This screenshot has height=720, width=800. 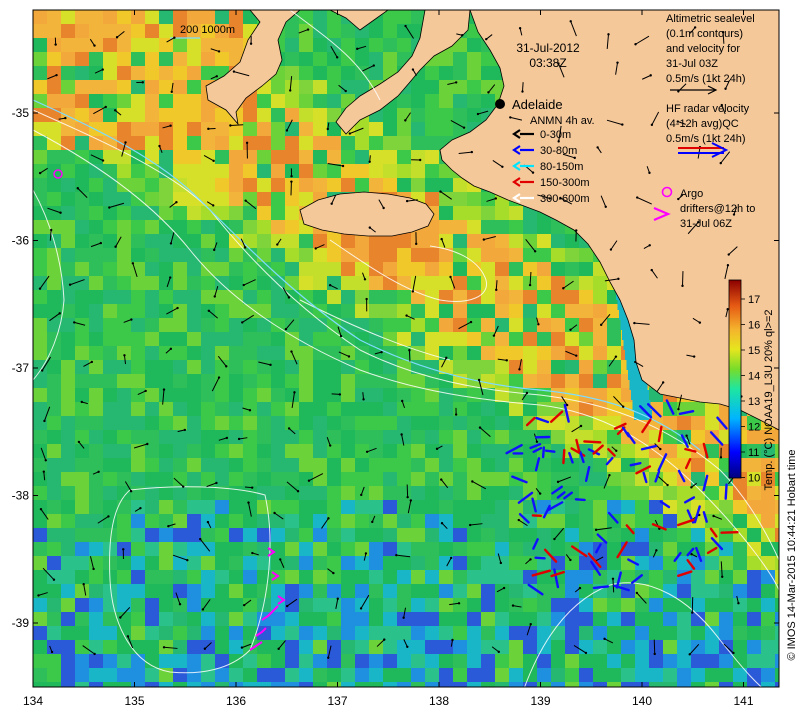 I want to click on isobath-scale-label: 200 1000m, so click(x=207, y=30).